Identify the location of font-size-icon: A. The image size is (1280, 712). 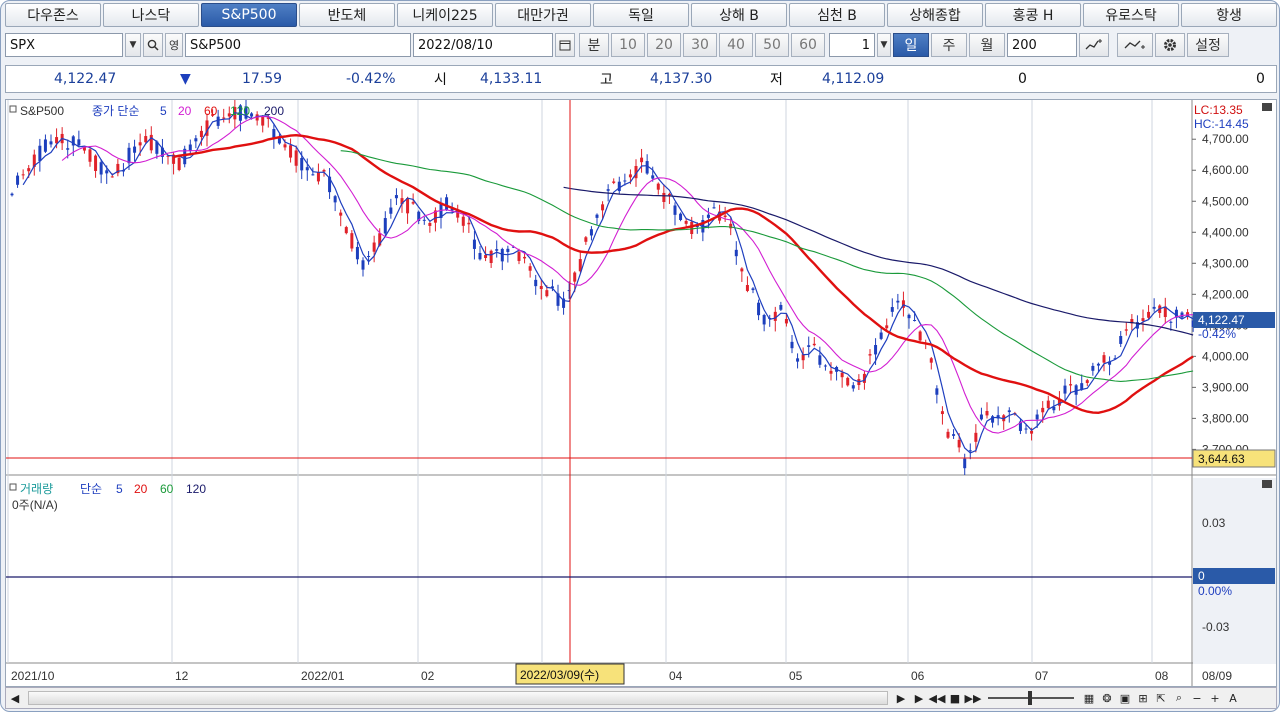
(1233, 698).